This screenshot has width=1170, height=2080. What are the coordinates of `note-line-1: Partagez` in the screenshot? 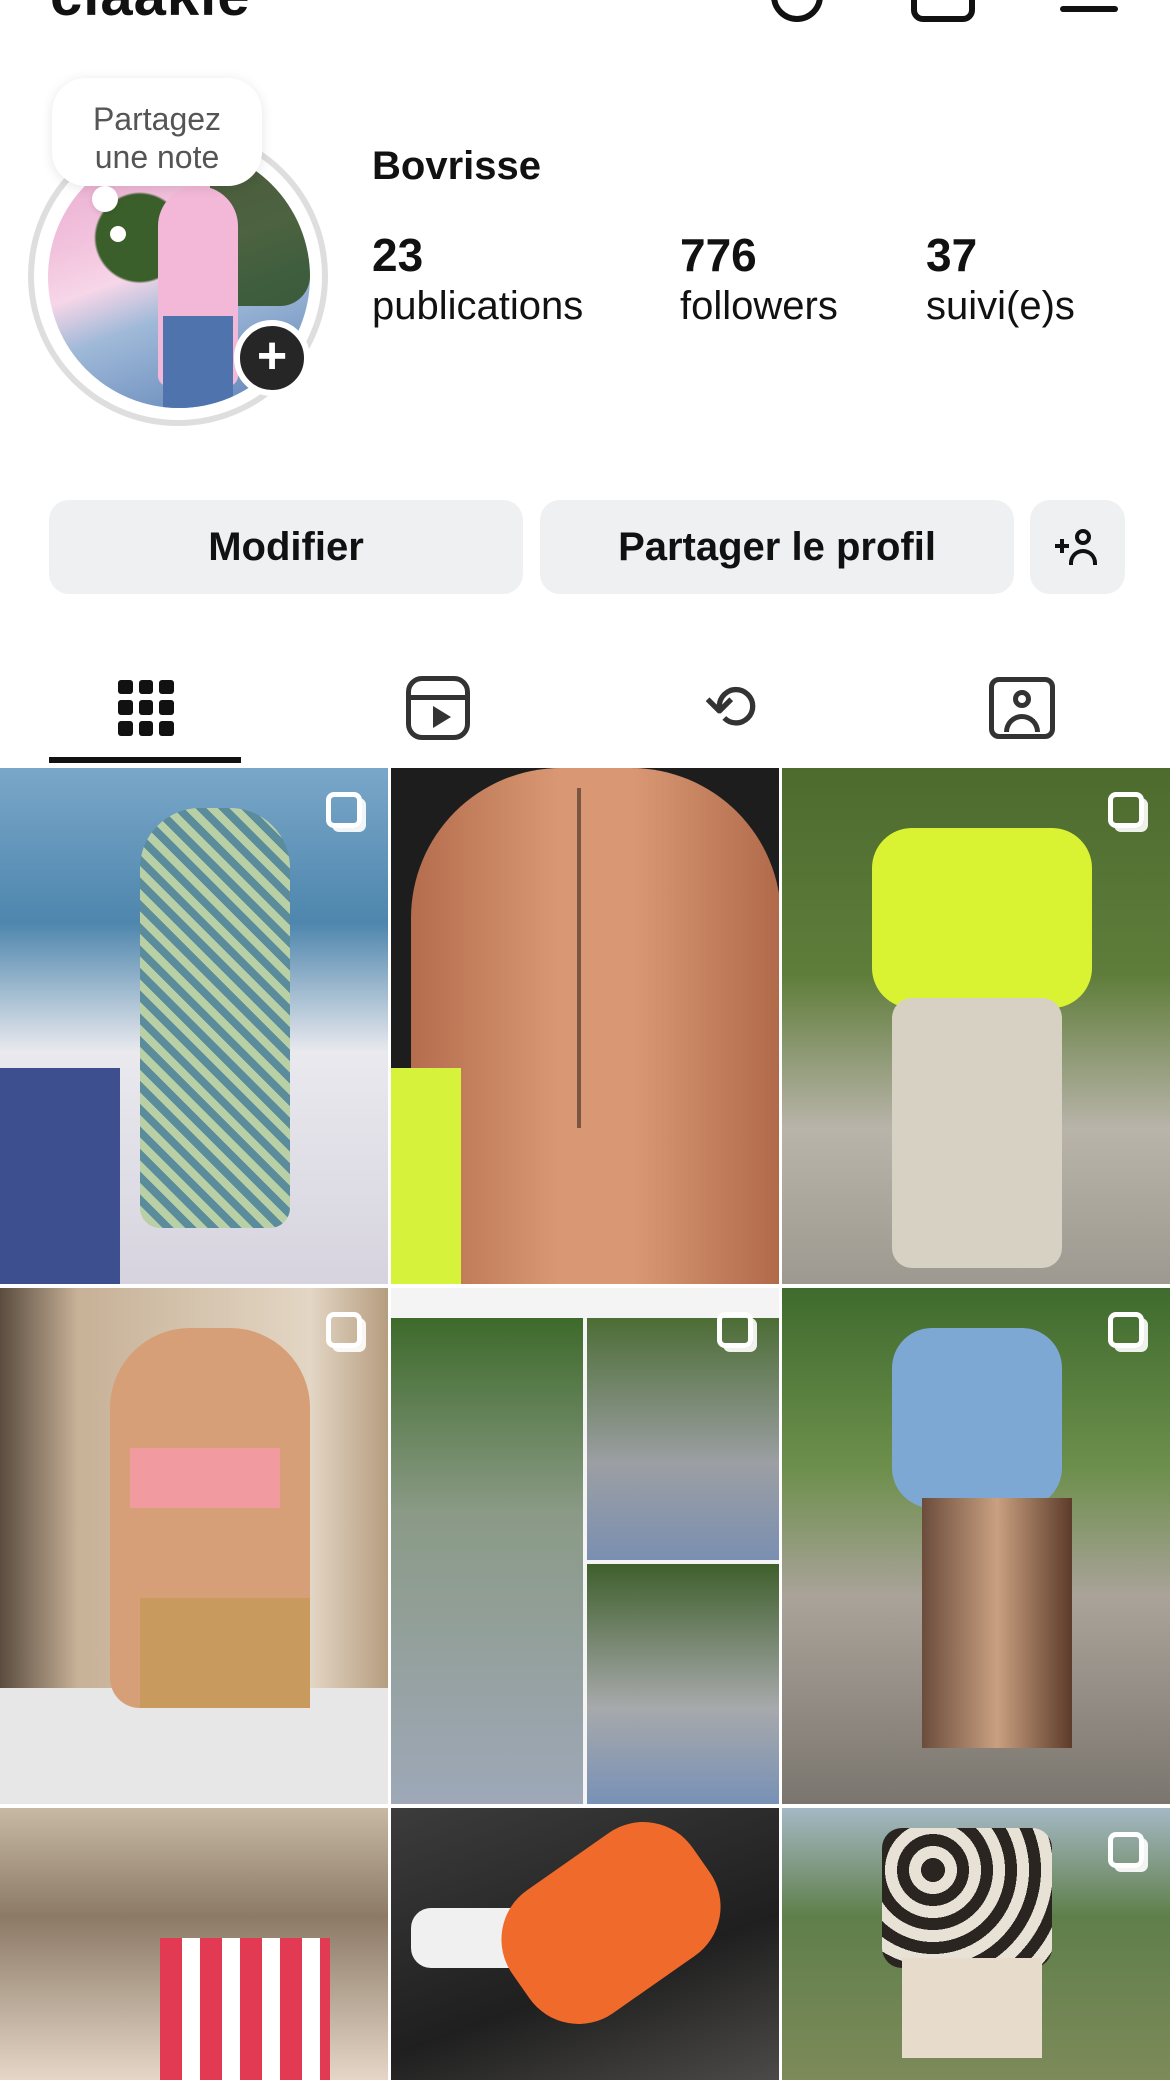 It's located at (157, 119).